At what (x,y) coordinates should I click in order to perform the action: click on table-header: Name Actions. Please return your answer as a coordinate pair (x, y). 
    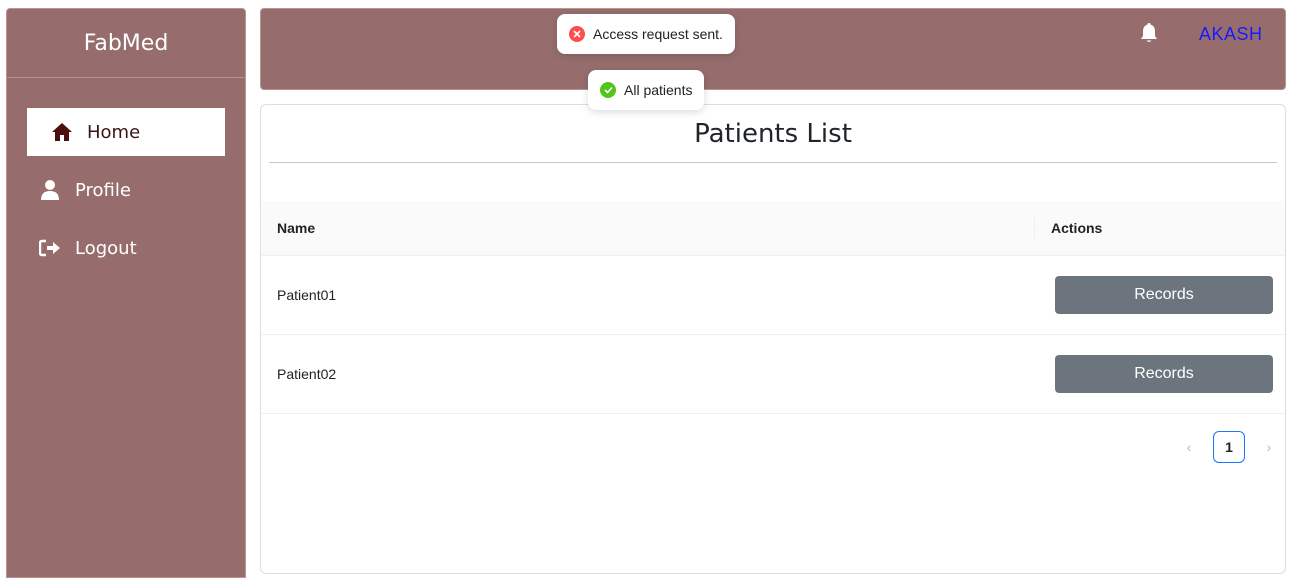
    Looking at the image, I should click on (773, 228).